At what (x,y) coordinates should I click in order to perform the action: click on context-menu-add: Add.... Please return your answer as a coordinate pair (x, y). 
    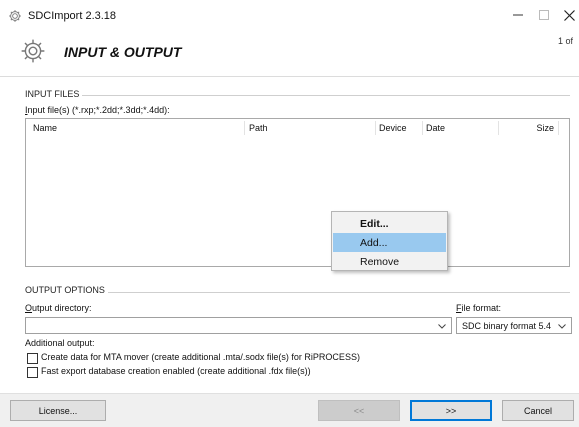
    Looking at the image, I should click on (389, 242).